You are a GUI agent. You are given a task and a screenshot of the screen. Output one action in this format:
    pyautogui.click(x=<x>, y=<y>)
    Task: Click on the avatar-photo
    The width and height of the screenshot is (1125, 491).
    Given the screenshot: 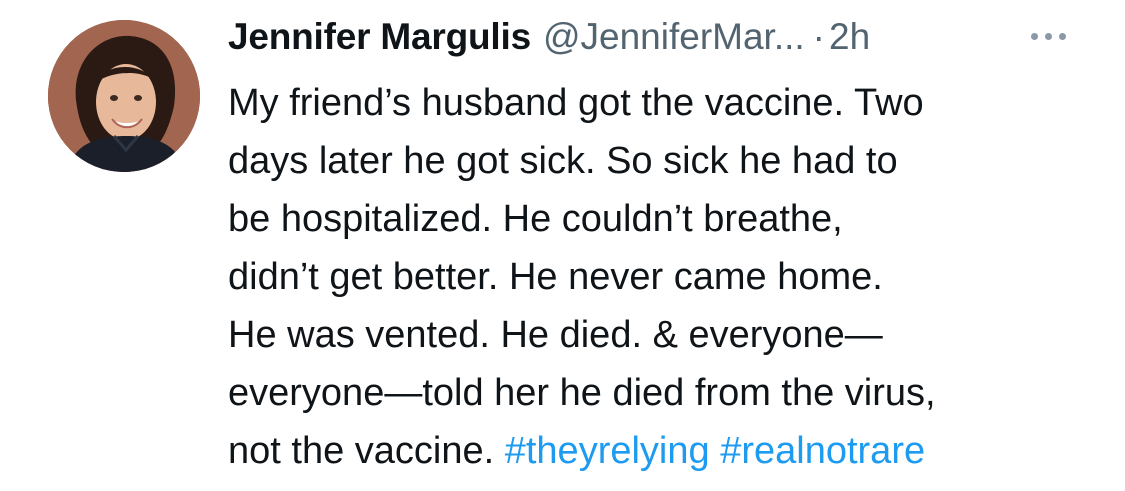 What is the action you would take?
    pyautogui.click(x=124, y=96)
    